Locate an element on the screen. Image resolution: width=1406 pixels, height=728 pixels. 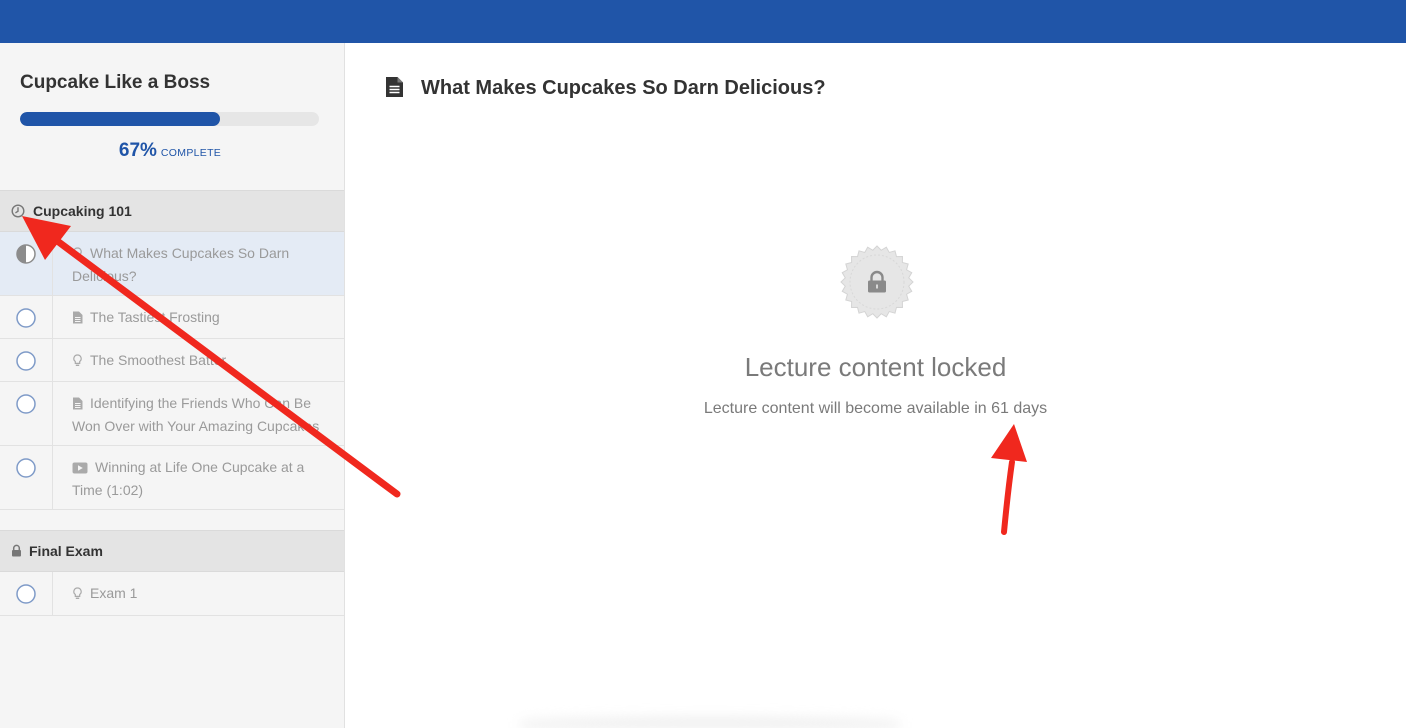
top-navigation-bar is located at coordinates (703, 21).